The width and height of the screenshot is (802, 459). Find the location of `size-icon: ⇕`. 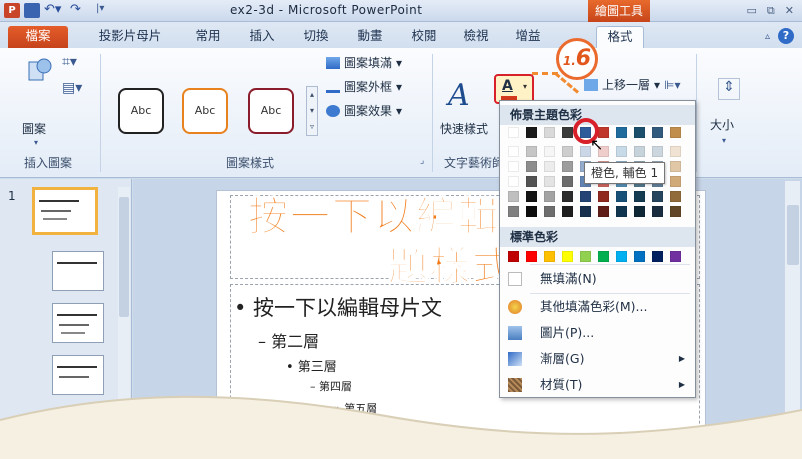

size-icon: ⇕ is located at coordinates (729, 89).